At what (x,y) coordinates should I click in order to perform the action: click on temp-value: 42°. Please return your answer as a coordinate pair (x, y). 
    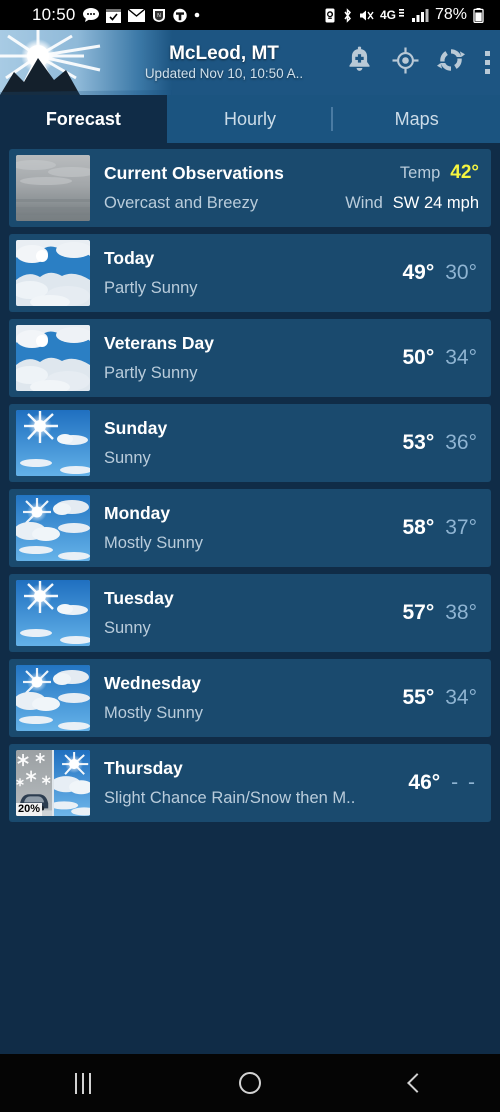
    Looking at the image, I should click on (464, 172).